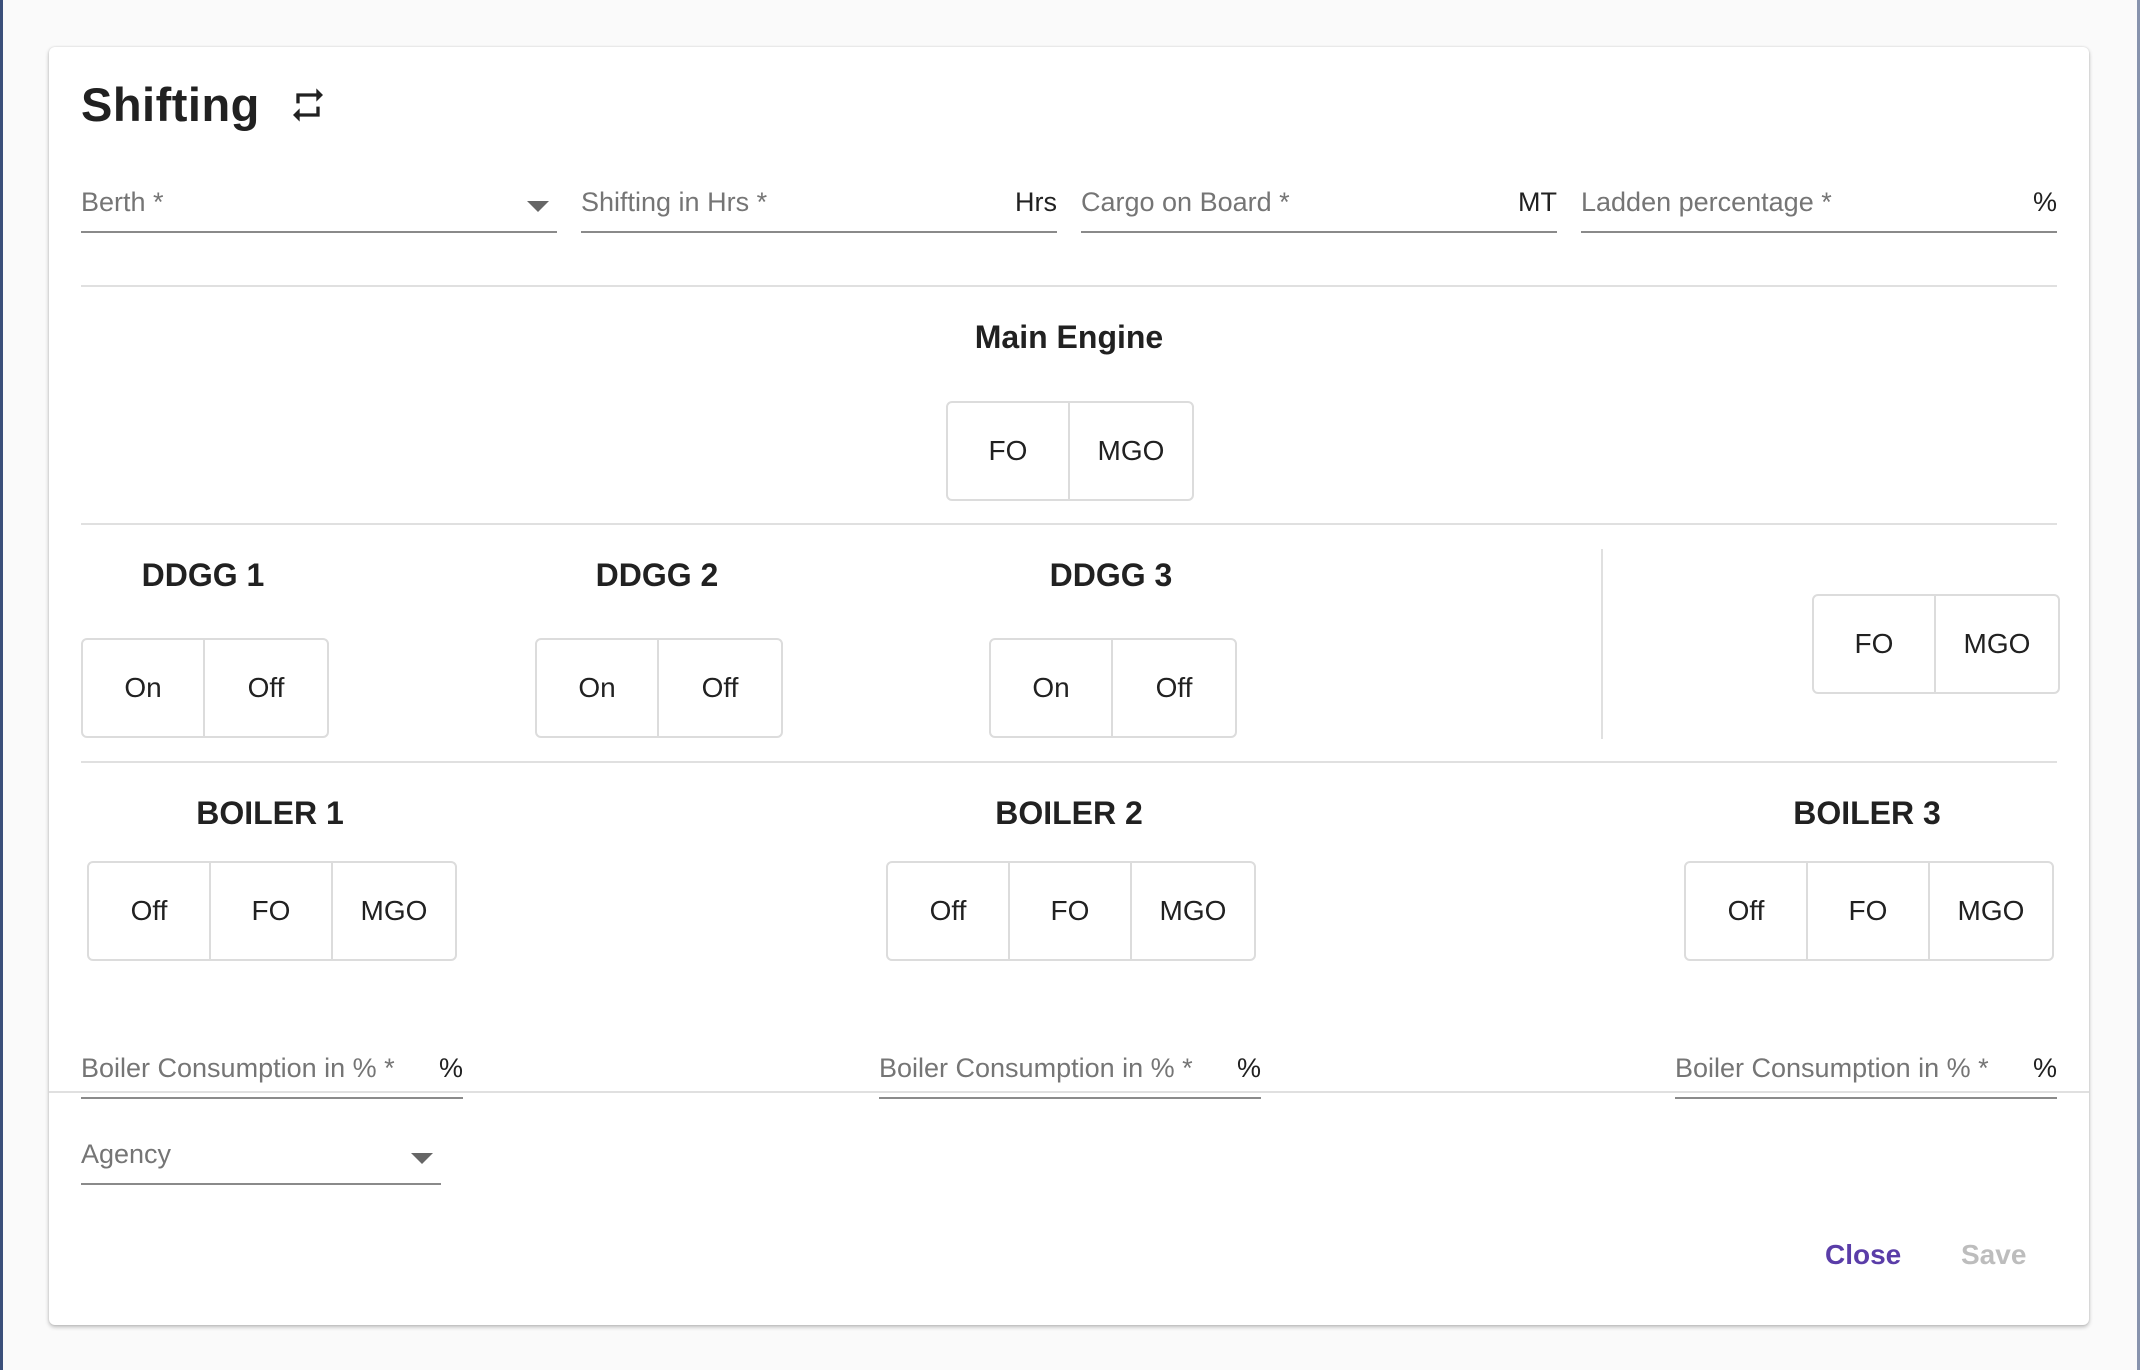 Image resolution: width=2140 pixels, height=1370 pixels. Describe the element at coordinates (674, 202) in the screenshot. I see `shifting-hrs-label: Shifting in Hrs *` at that location.